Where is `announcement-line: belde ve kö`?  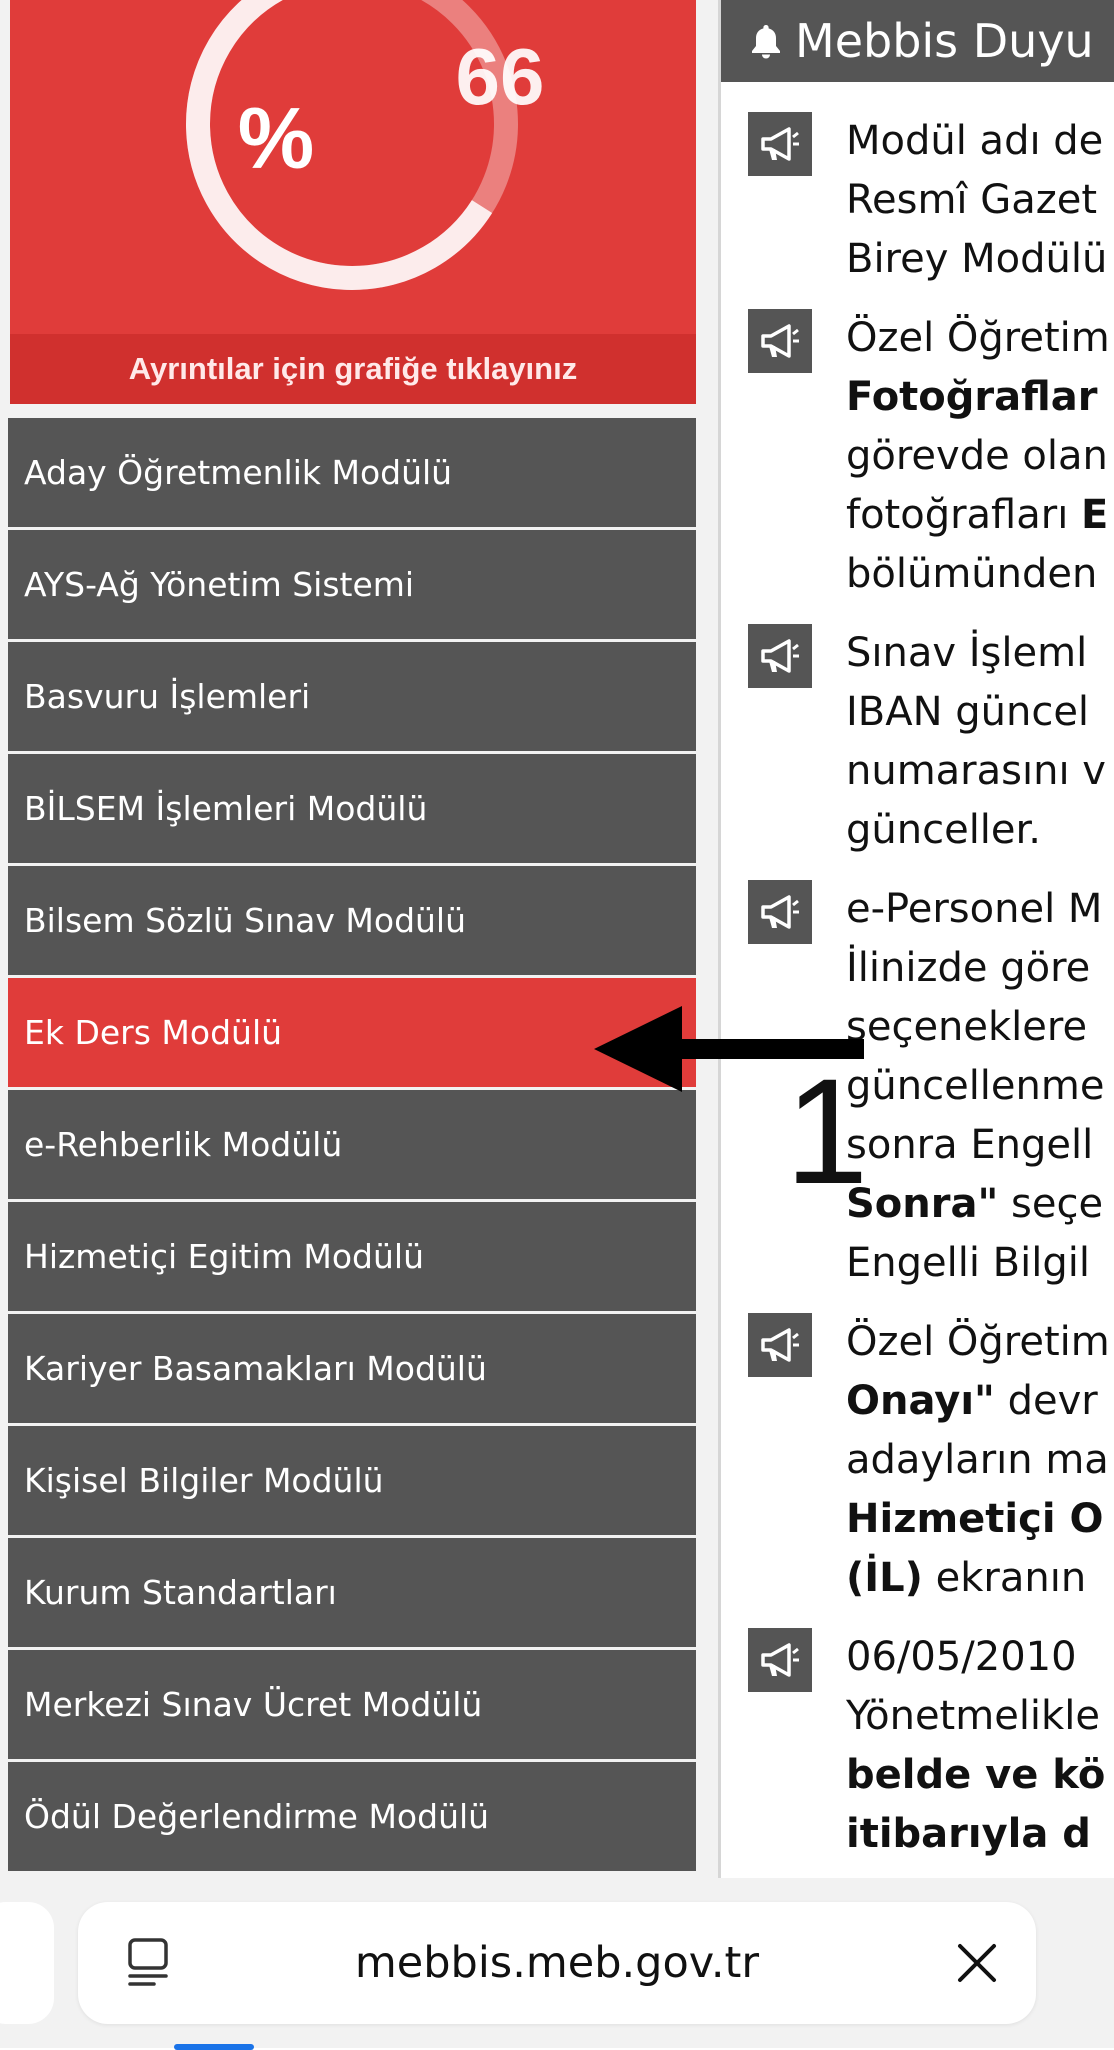 announcement-line: belde ve kö is located at coordinates (980, 1775).